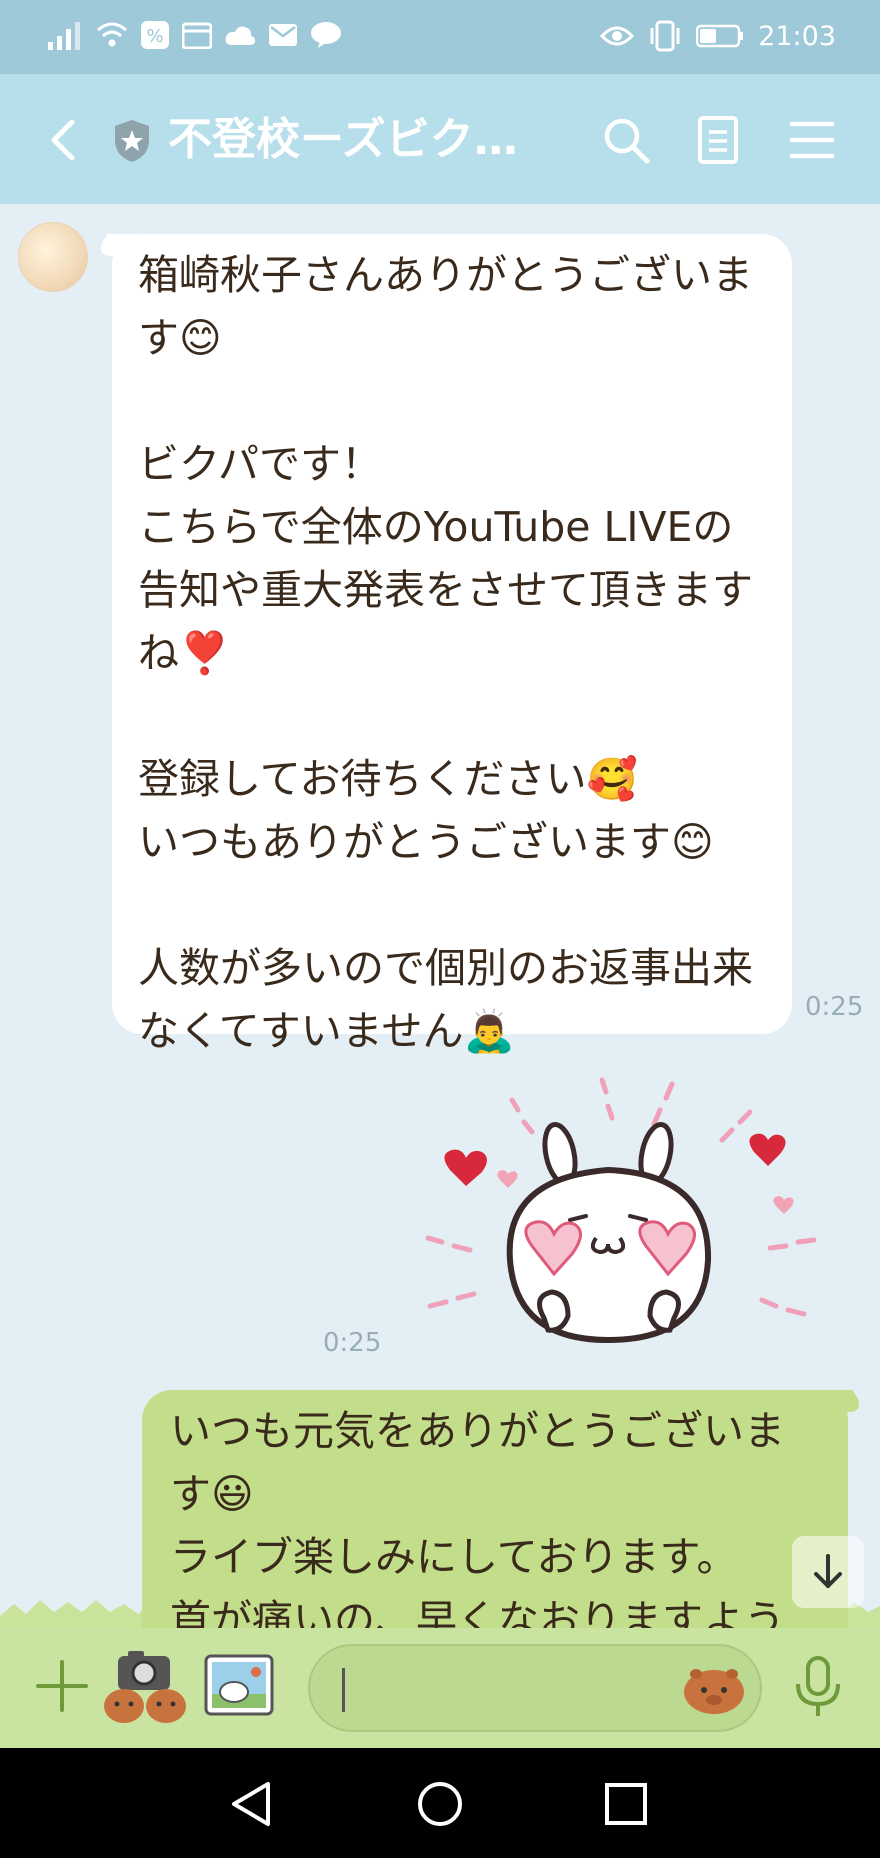 The width and height of the screenshot is (880, 1858). What do you see at coordinates (352, 1343) in the screenshot?
I see `sticker-time: 0:25` at bounding box center [352, 1343].